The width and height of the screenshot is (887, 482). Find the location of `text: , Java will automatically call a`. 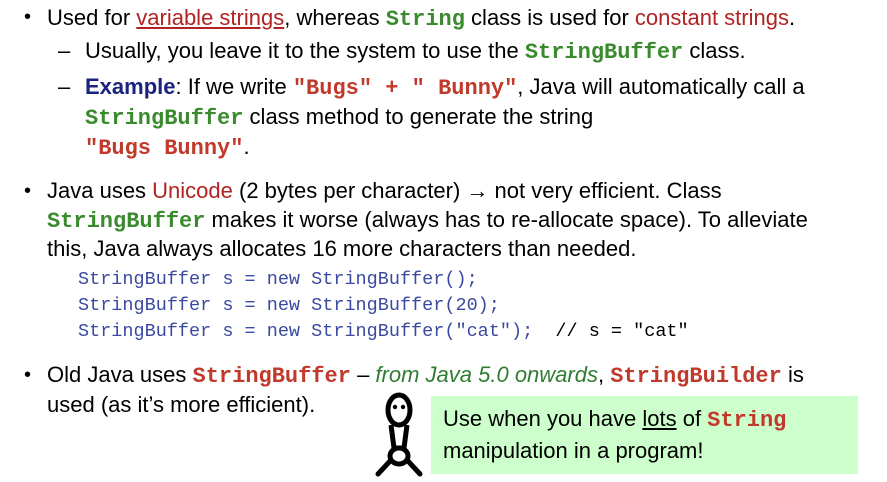

text: , Java will automatically call a is located at coordinates (661, 86).